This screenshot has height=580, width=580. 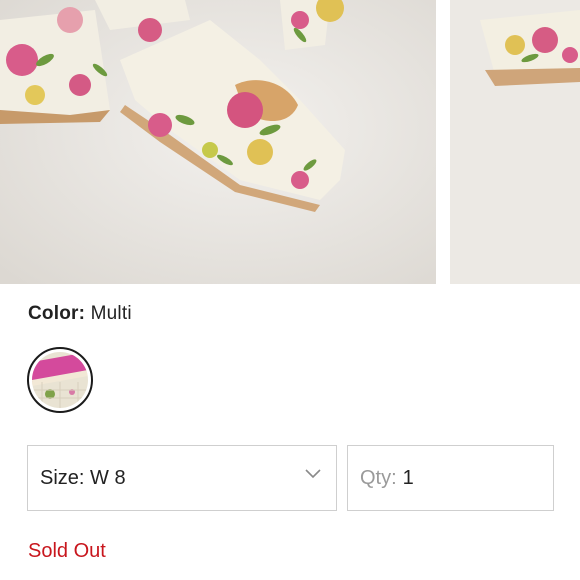 I want to click on size-label: Size:, so click(x=62, y=477).